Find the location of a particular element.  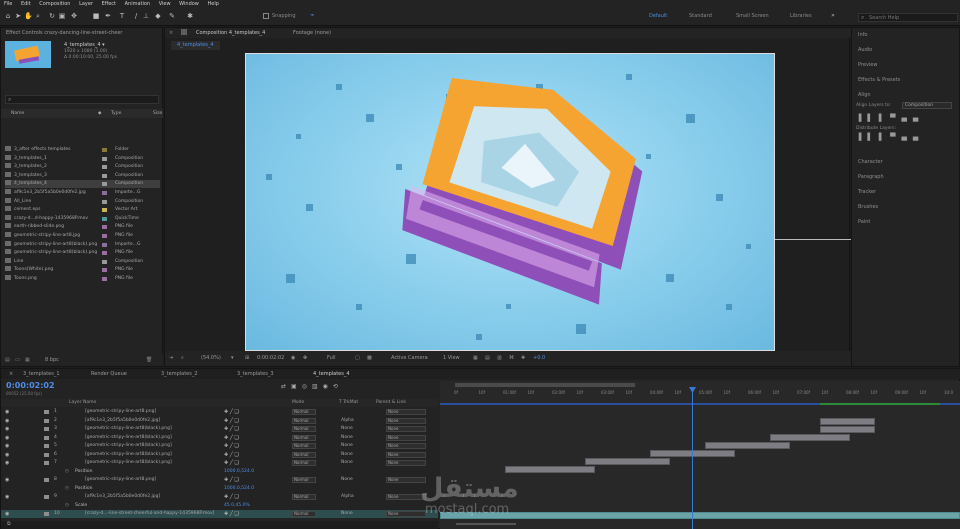

property-value: 45.0,45.0% is located at coordinates (237, 506).